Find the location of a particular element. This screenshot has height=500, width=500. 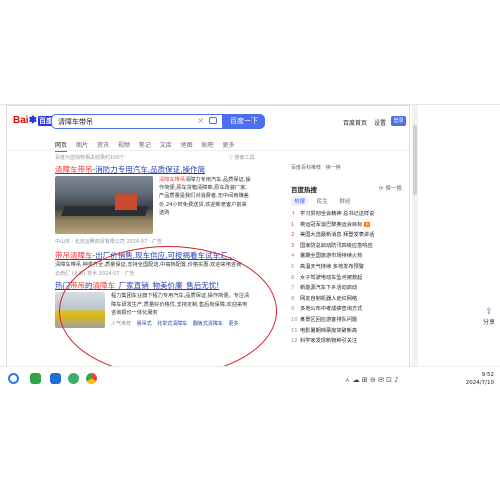

hot-search-item: 8 网友自制机器人走红网络 is located at coordinates (350, 300).